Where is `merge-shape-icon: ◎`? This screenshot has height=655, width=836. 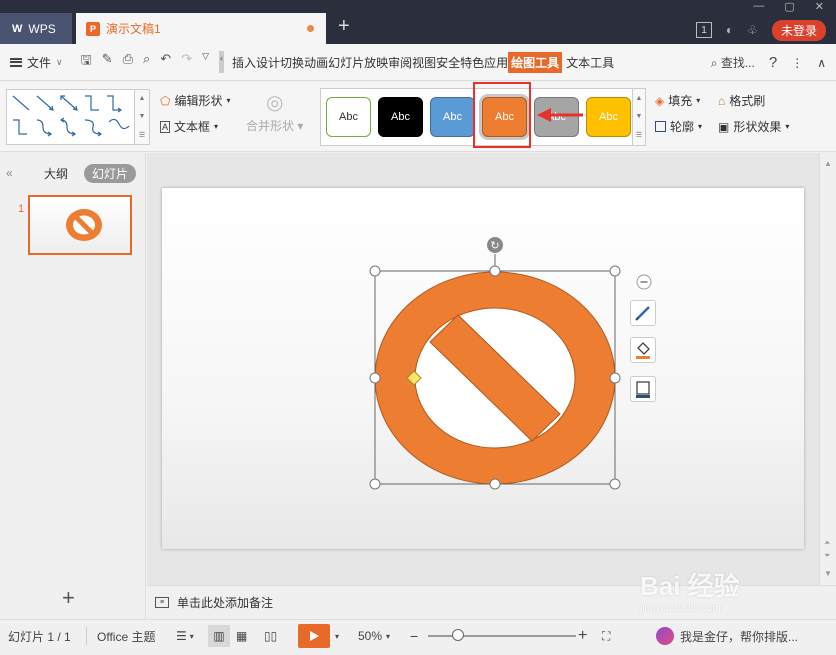 merge-shape-icon: ◎ is located at coordinates (274, 103).